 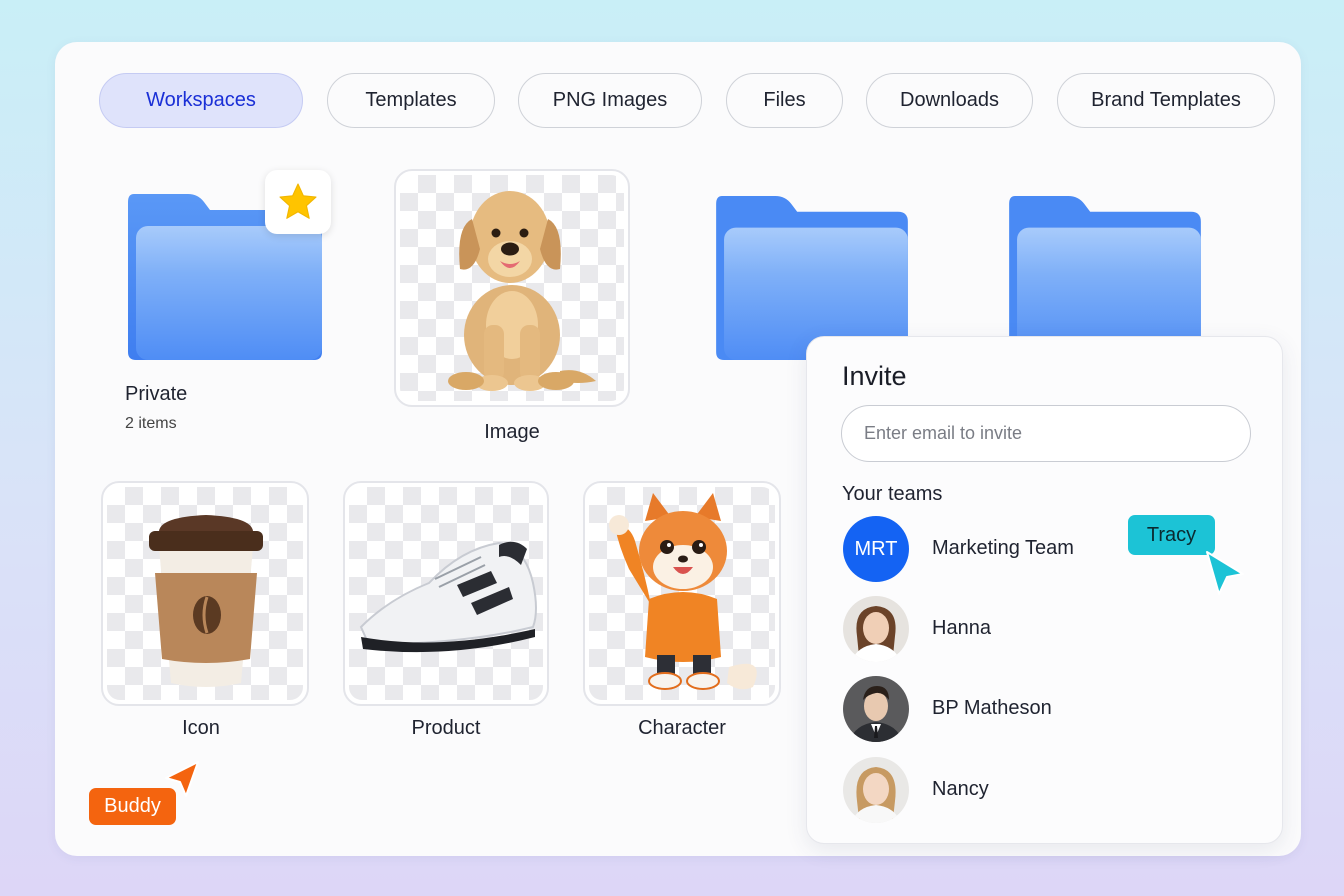 I want to click on your-teams-label: Your teams, so click(x=892, y=494).